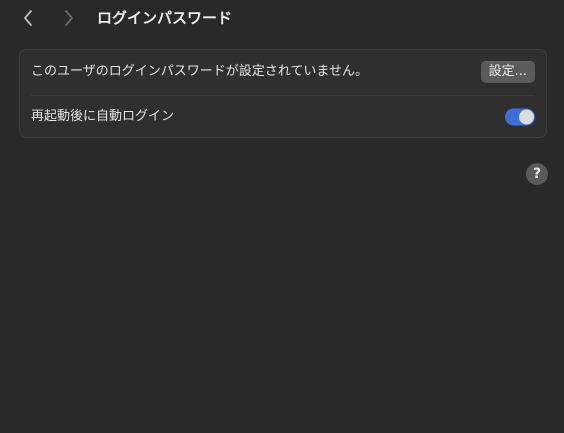 The width and height of the screenshot is (564, 433). What do you see at coordinates (103, 116) in the screenshot?
I see `auto-login-label: 再起動後に自動ログイン` at bounding box center [103, 116].